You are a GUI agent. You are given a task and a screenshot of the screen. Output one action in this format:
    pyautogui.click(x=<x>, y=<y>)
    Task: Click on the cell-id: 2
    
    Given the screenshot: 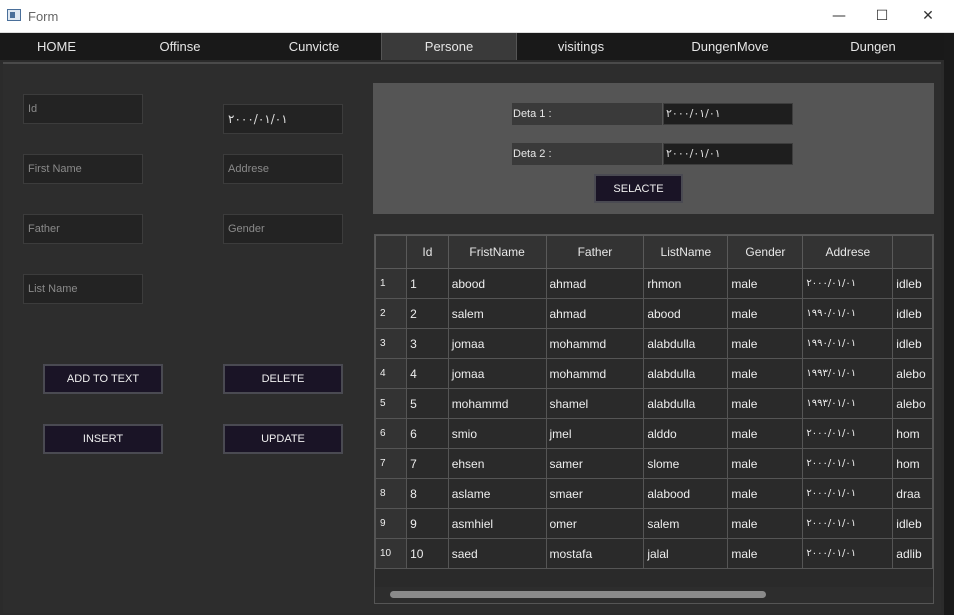 What is the action you would take?
    pyautogui.click(x=427, y=313)
    